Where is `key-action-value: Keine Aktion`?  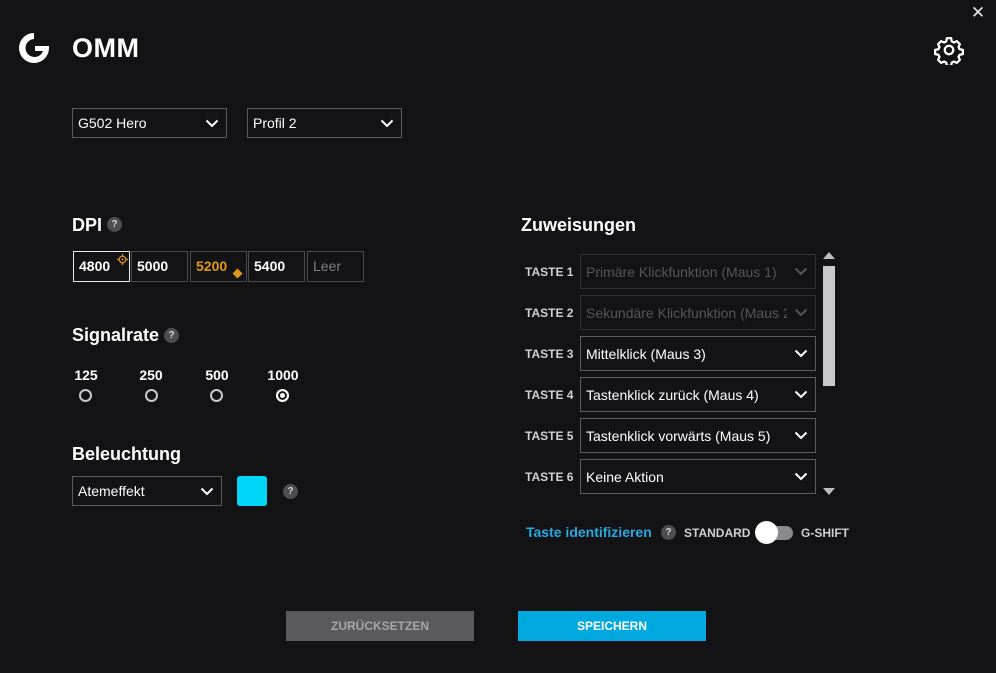 key-action-value: Keine Aktion is located at coordinates (625, 476).